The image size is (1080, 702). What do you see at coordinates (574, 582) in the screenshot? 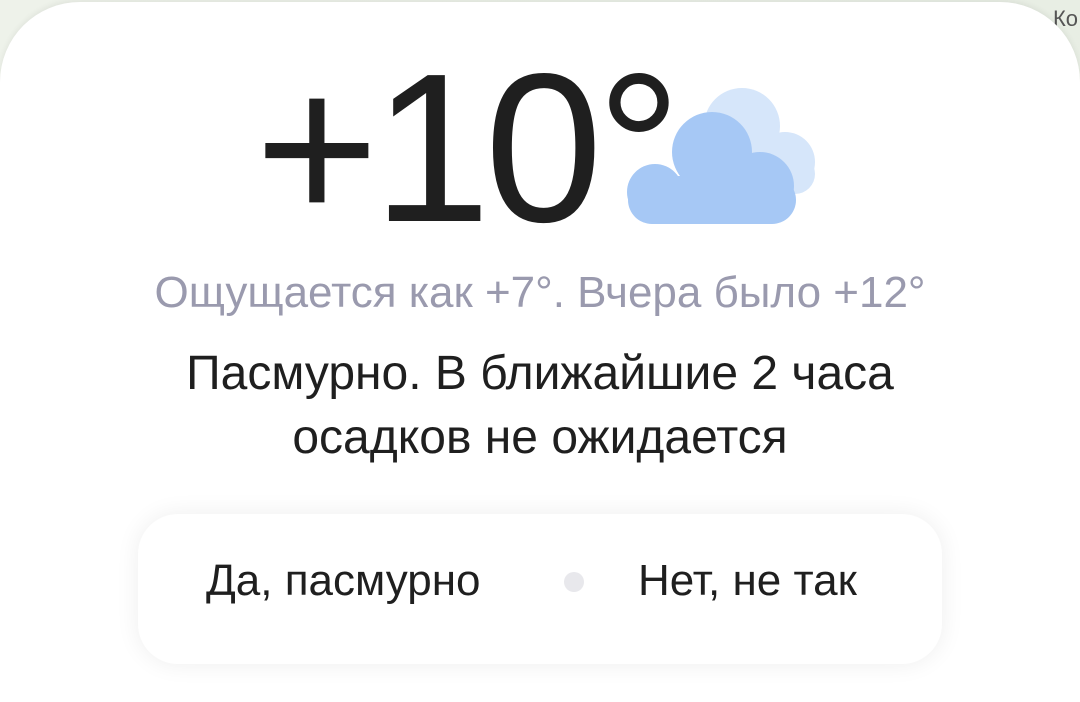
I see `separator-dot` at bounding box center [574, 582].